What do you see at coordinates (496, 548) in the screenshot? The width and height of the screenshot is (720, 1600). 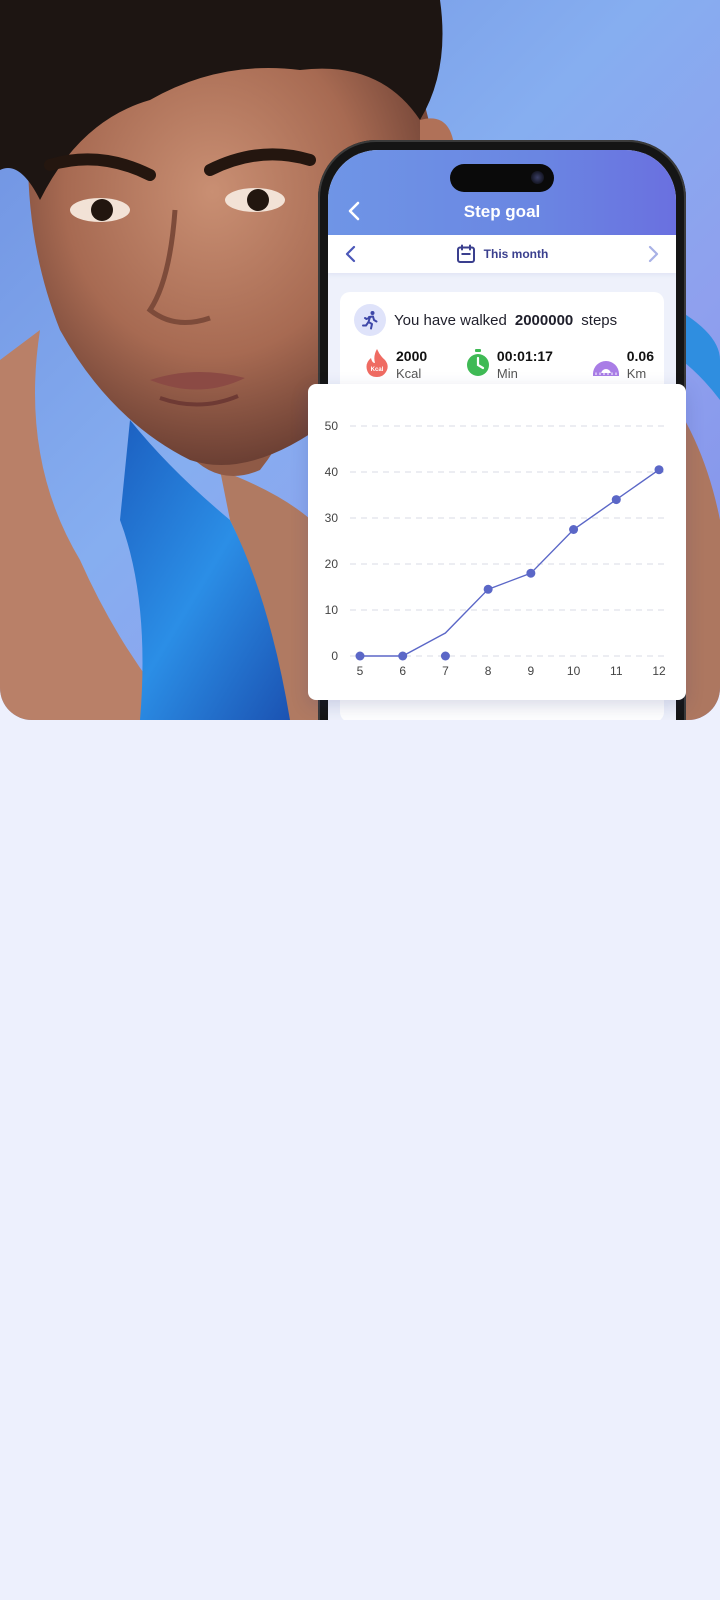 I see `steps-line-chart: 0 10 20 30 40 50 5 6 7 8 9 10 11 12` at bounding box center [496, 548].